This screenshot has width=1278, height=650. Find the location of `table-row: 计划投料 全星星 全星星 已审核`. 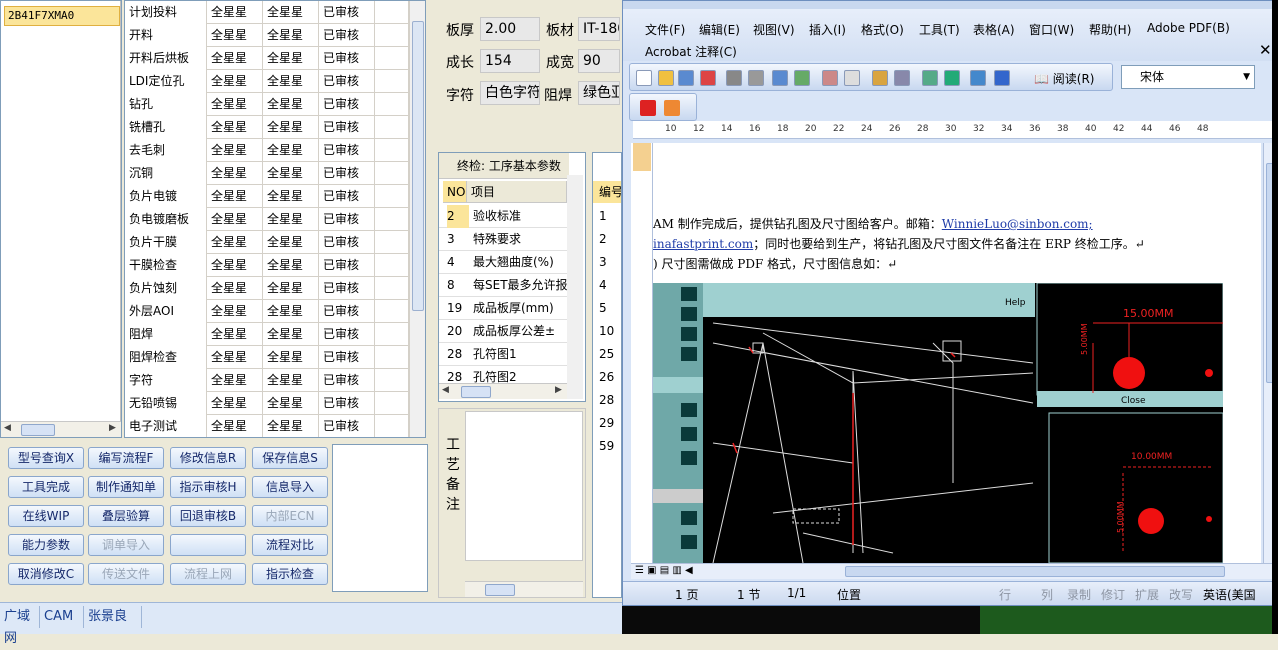

table-row: 计划投料 全星星 全星星 已审核 is located at coordinates (267, 12).